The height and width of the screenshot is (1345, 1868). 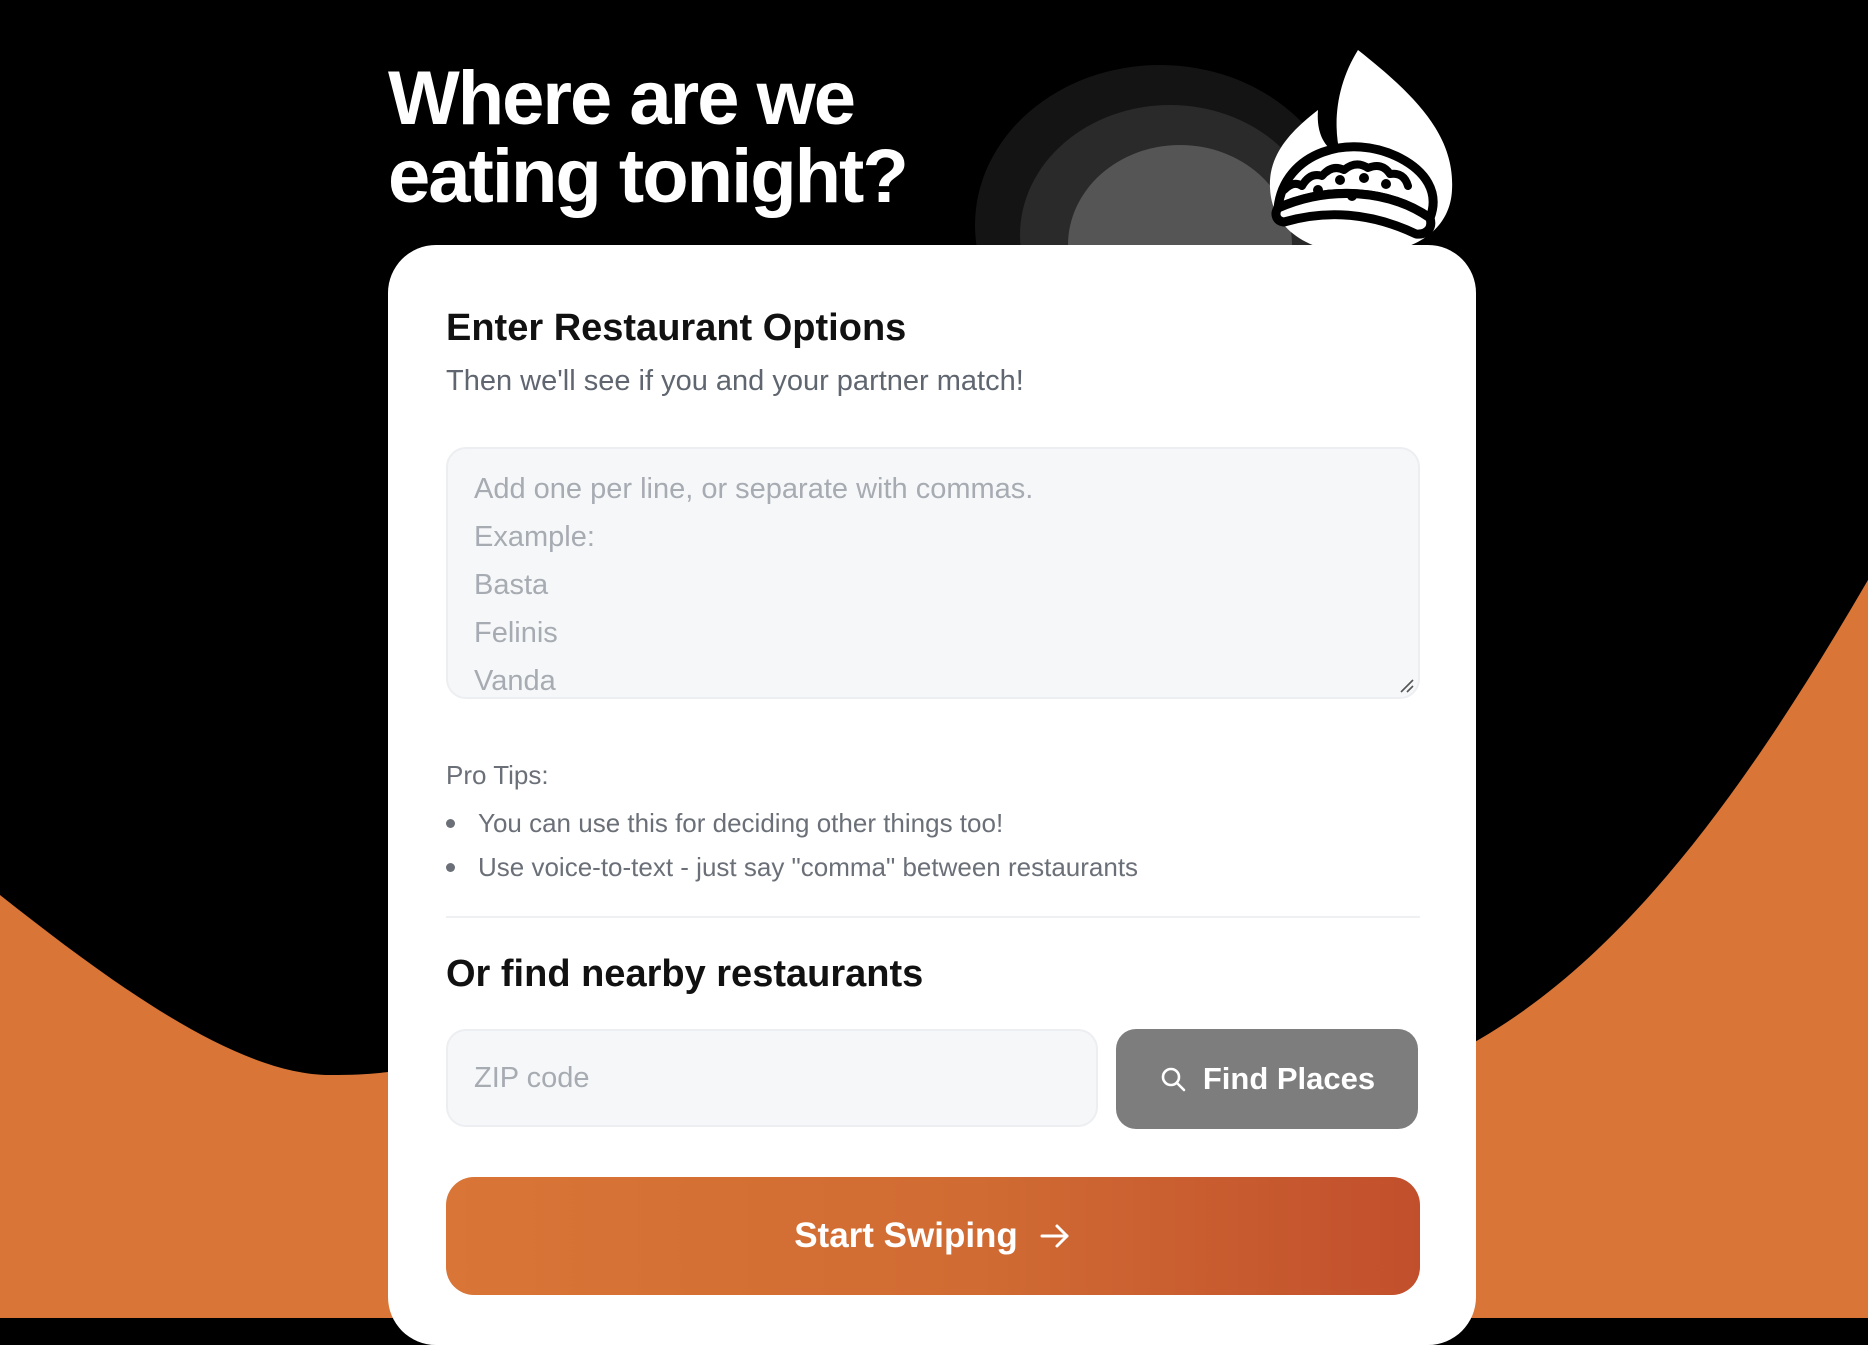 What do you see at coordinates (497, 775) in the screenshot?
I see `pro-tips-title: Pro Tips:` at bounding box center [497, 775].